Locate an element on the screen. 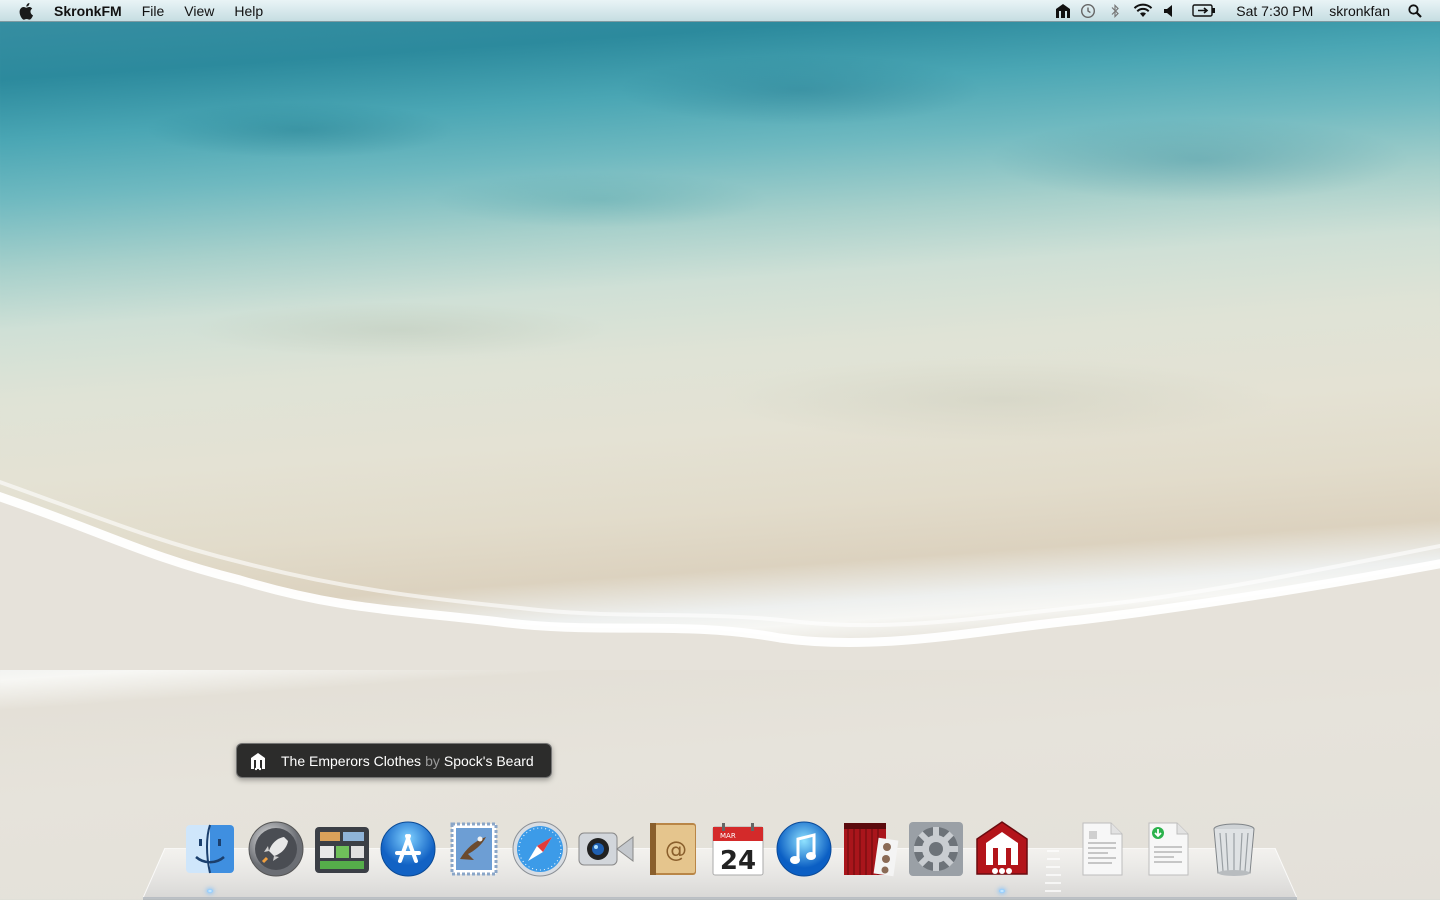  dock-itunes is located at coordinates (804, 849).